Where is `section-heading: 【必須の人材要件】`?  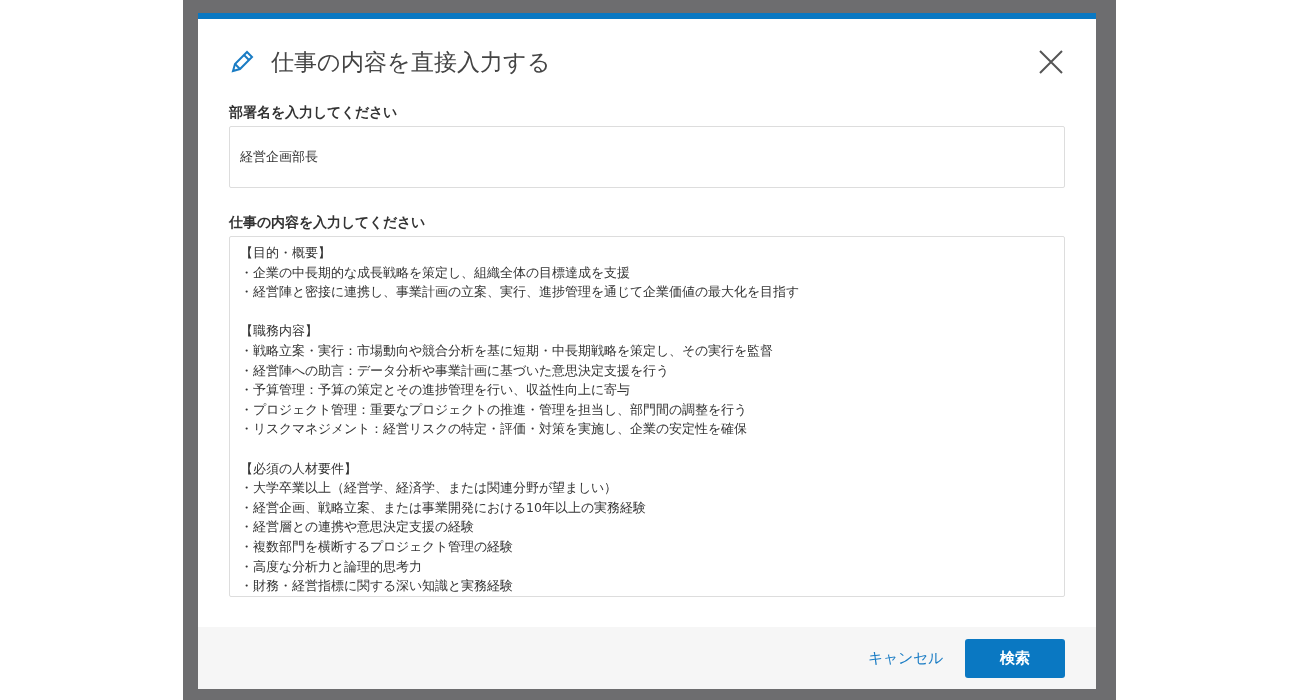
section-heading: 【必須の人材要件】 is located at coordinates (298, 468).